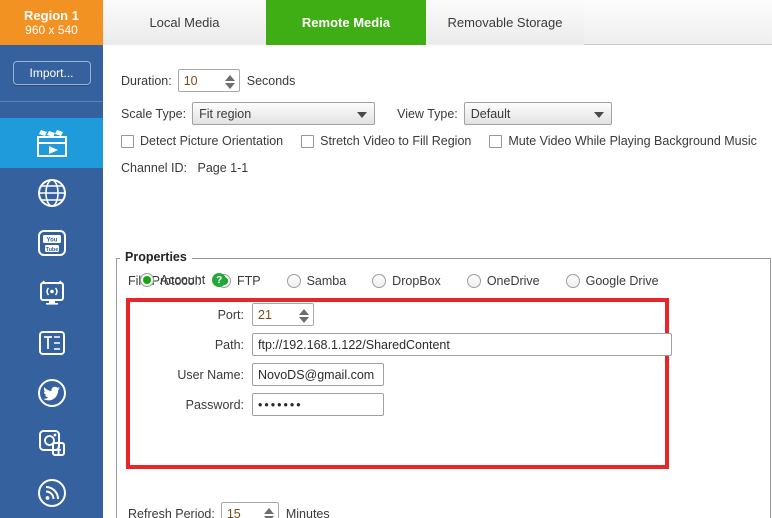  Describe the element at coordinates (537, 113) in the screenshot. I see `view-type-select: Default` at that location.